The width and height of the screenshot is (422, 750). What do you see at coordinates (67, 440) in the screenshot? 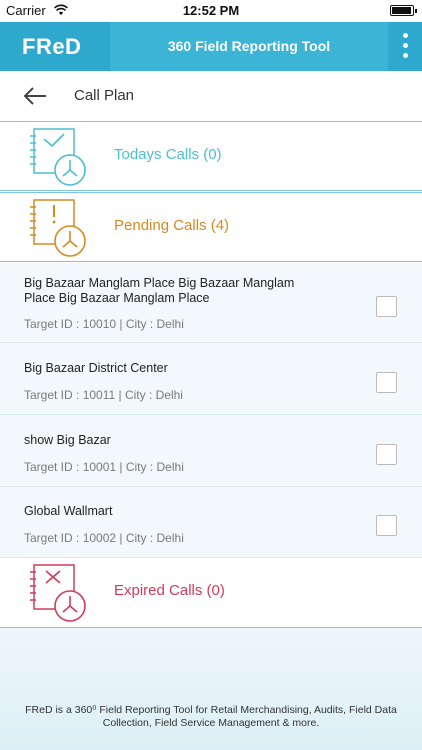
I see `item-name: show Big Bazar` at bounding box center [67, 440].